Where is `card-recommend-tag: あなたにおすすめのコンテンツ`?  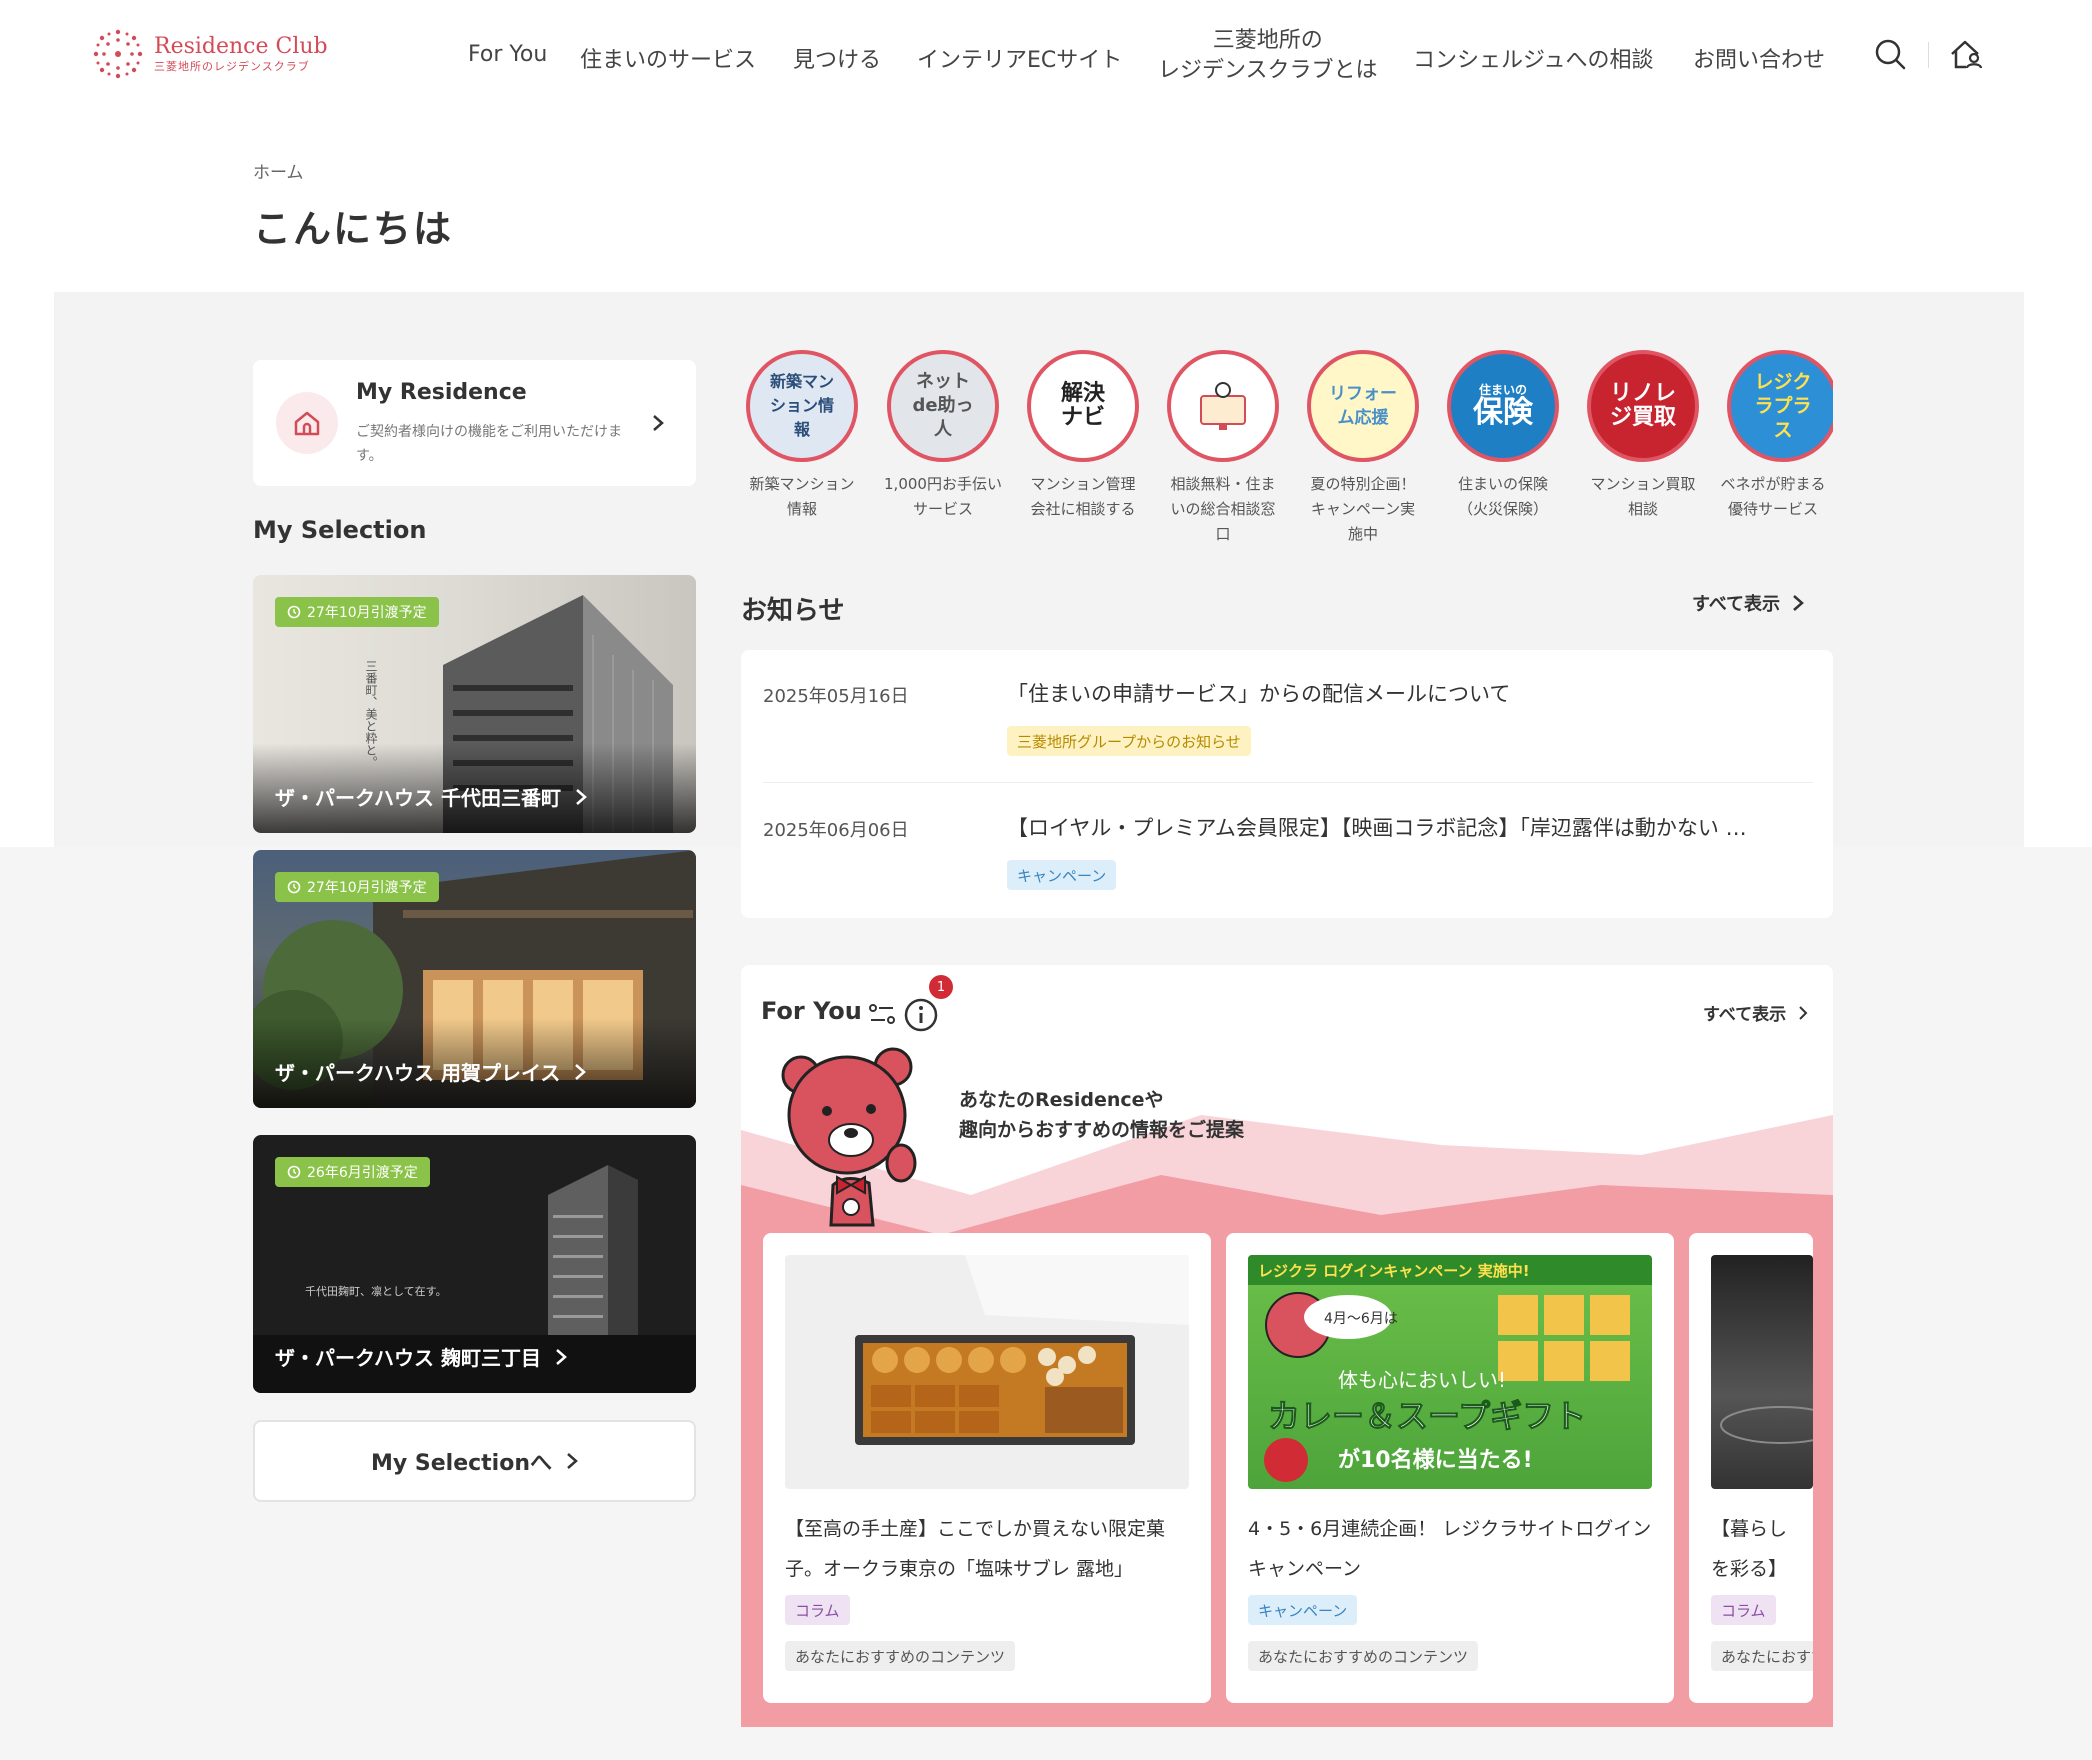
card-recommend-tag: あなたにおすすめのコンテンツ is located at coordinates (1363, 1656).